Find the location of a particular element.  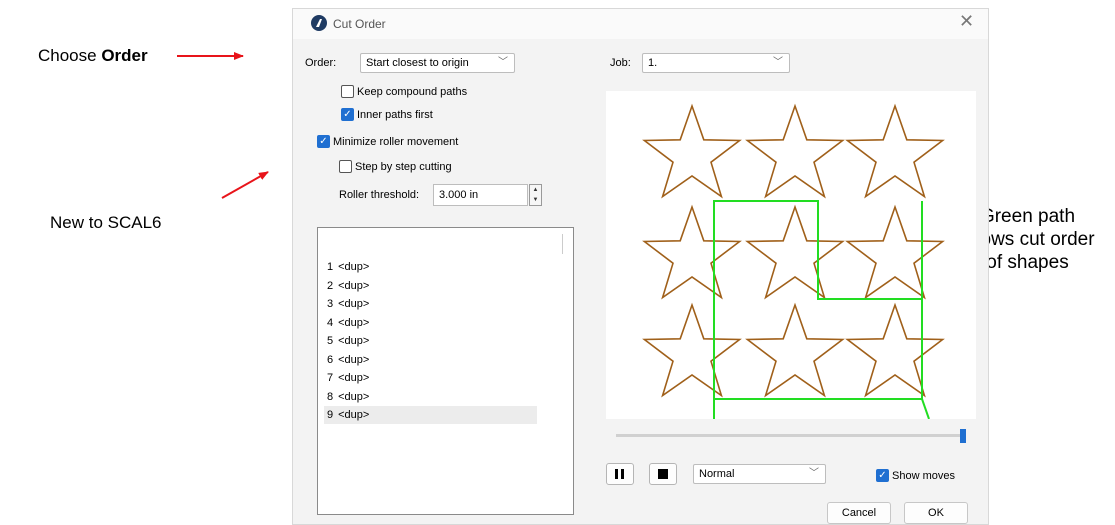

keep-compound-paths-label: Keep compound paths is located at coordinates (412, 91).